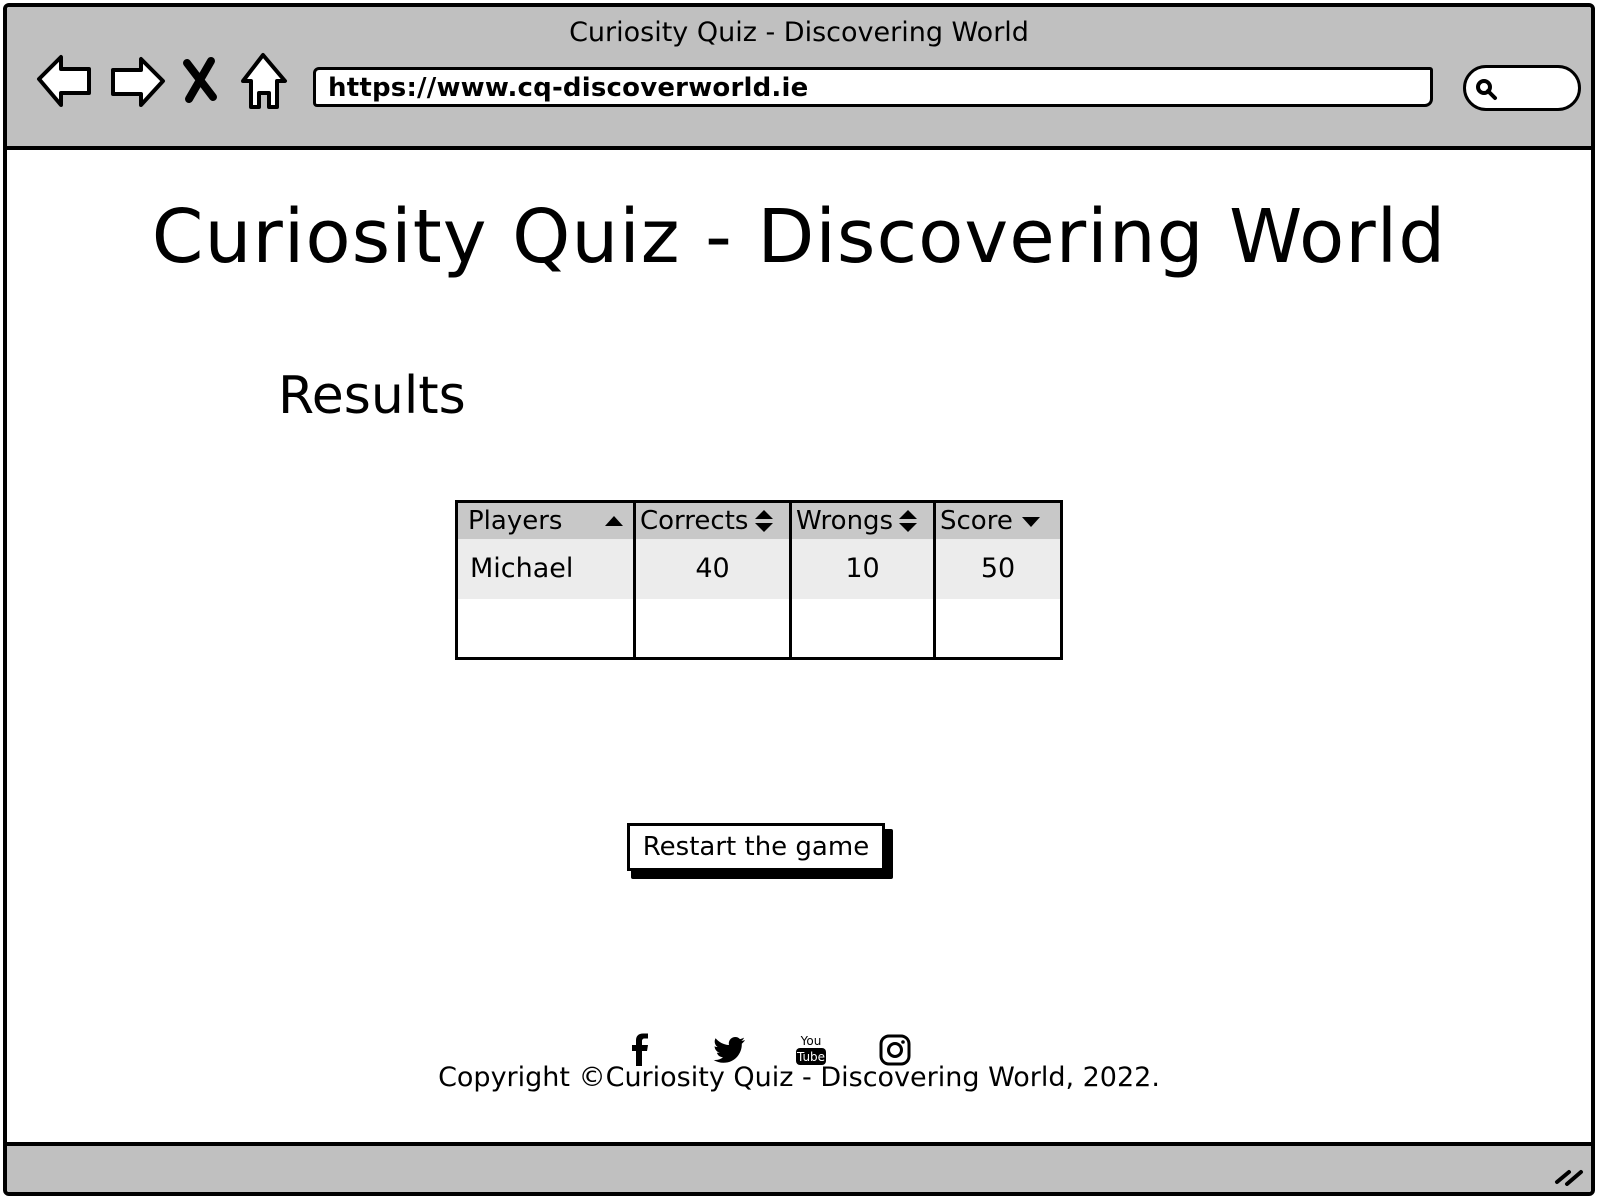 This screenshot has width=1600, height=1200. I want to click on wrongs-column: Wrongs 10, so click(861, 580).